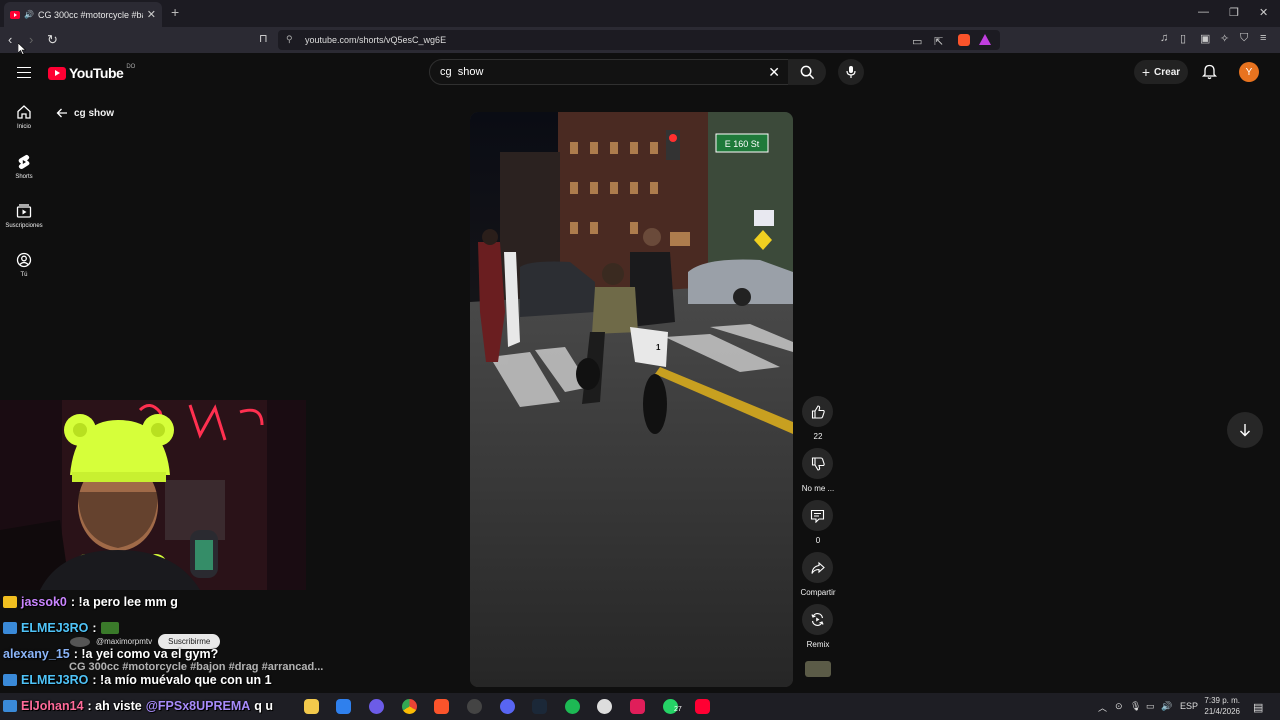  Describe the element at coordinates (92, 72) in the screenshot. I see `youtube-logo: YouTube DO` at that location.